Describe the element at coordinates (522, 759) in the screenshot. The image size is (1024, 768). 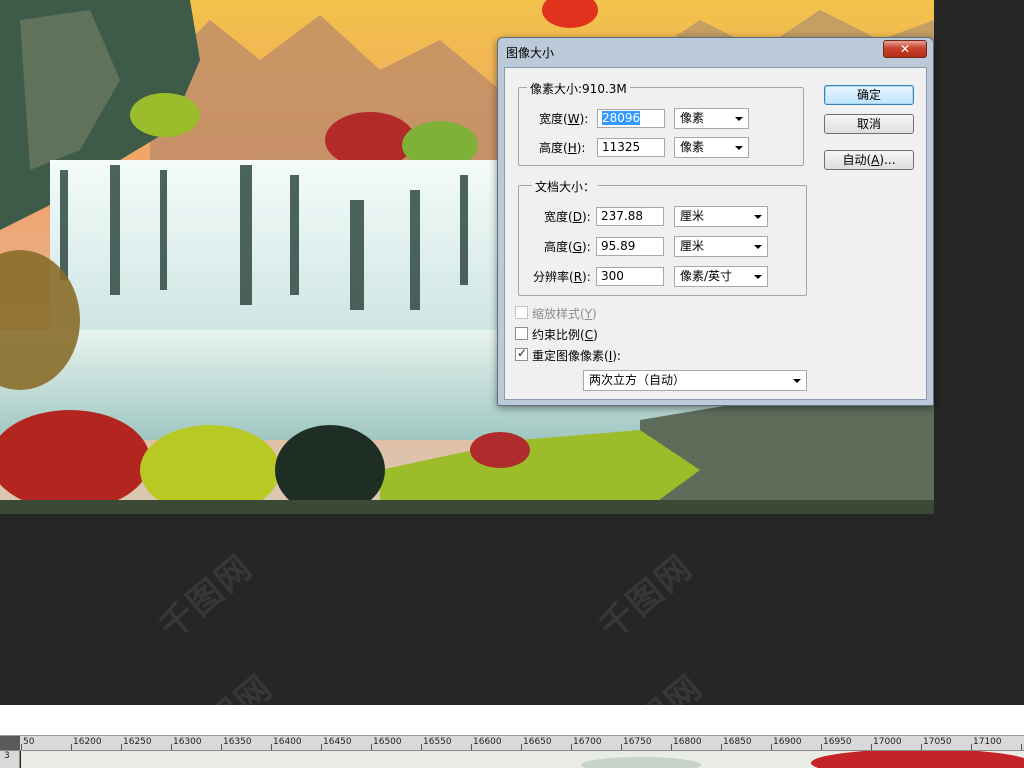
I see `second-document-canvas` at that location.